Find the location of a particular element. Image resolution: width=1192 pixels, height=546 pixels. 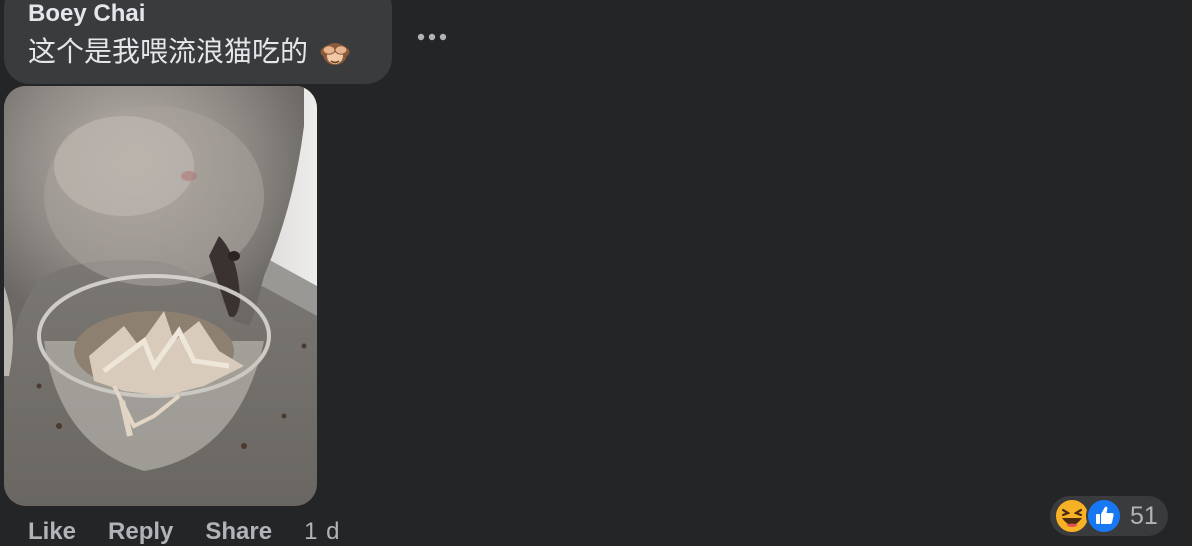

comment-timestamp: 1 d is located at coordinates (322, 531).